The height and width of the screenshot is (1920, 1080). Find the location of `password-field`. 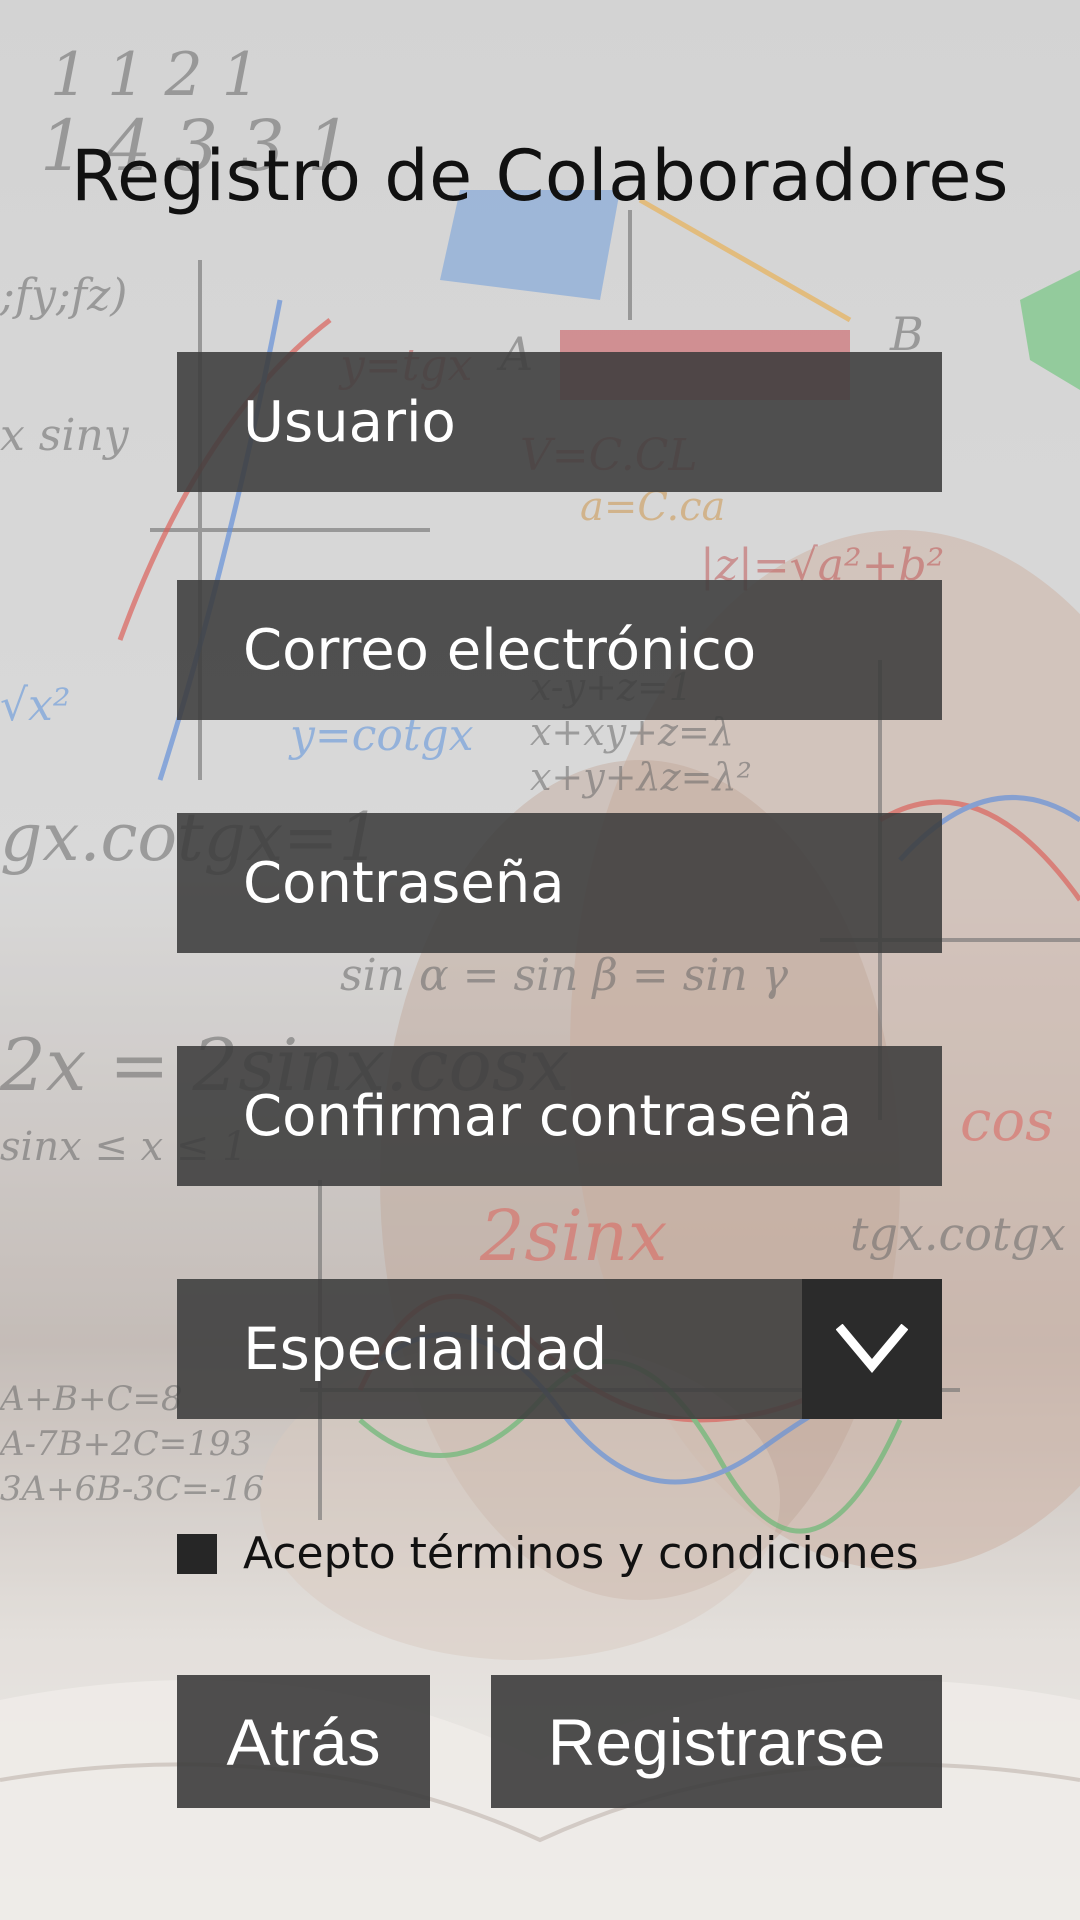

password-field is located at coordinates (559, 883).